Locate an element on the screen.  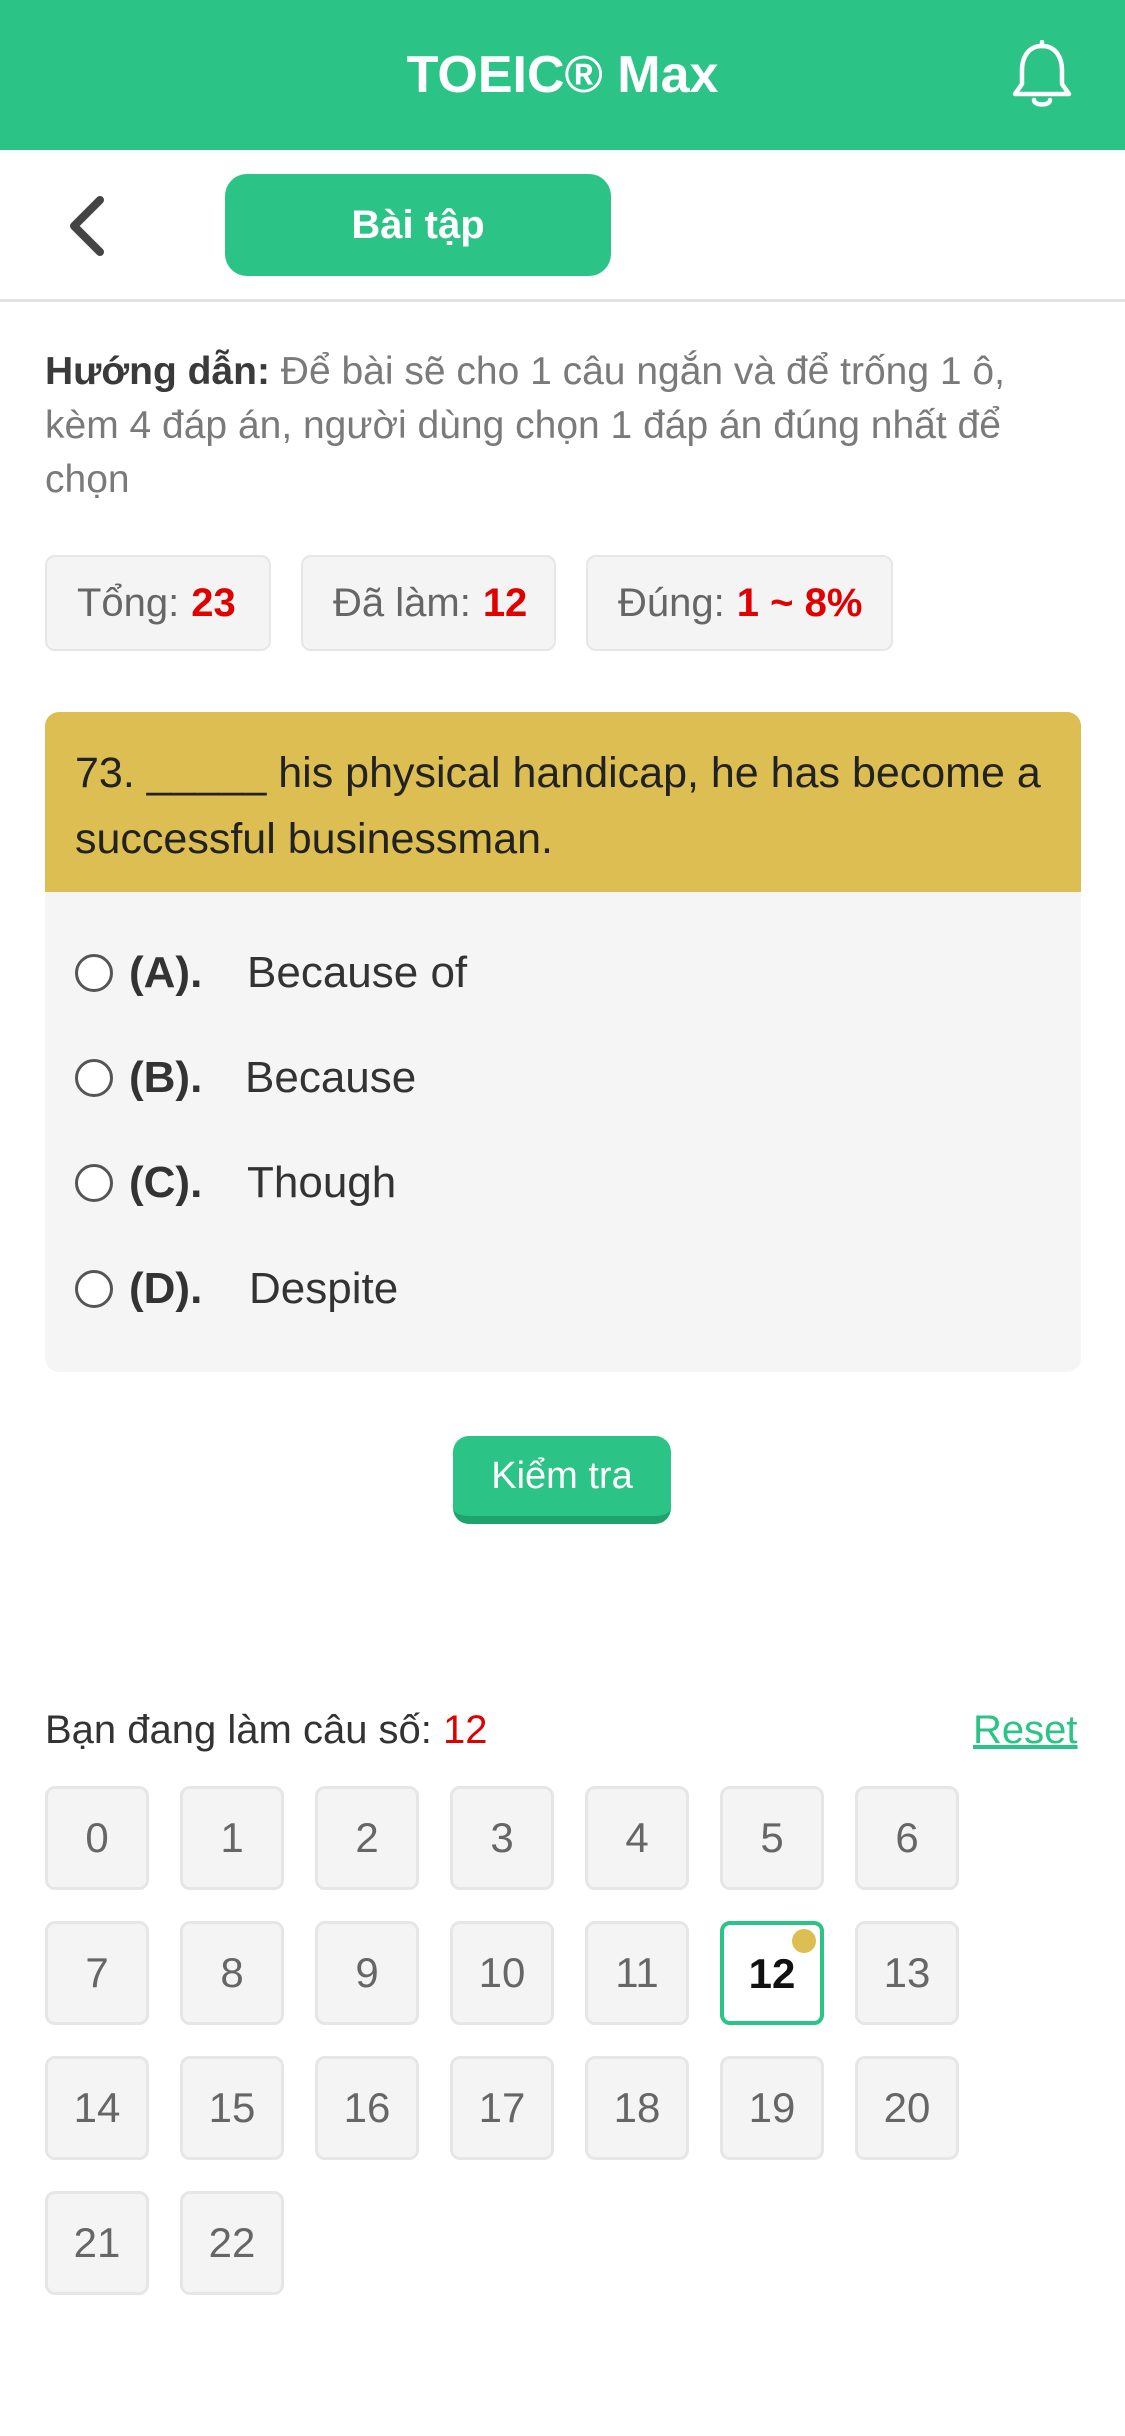
stat-total: Tổng: 23 is located at coordinates (158, 603).